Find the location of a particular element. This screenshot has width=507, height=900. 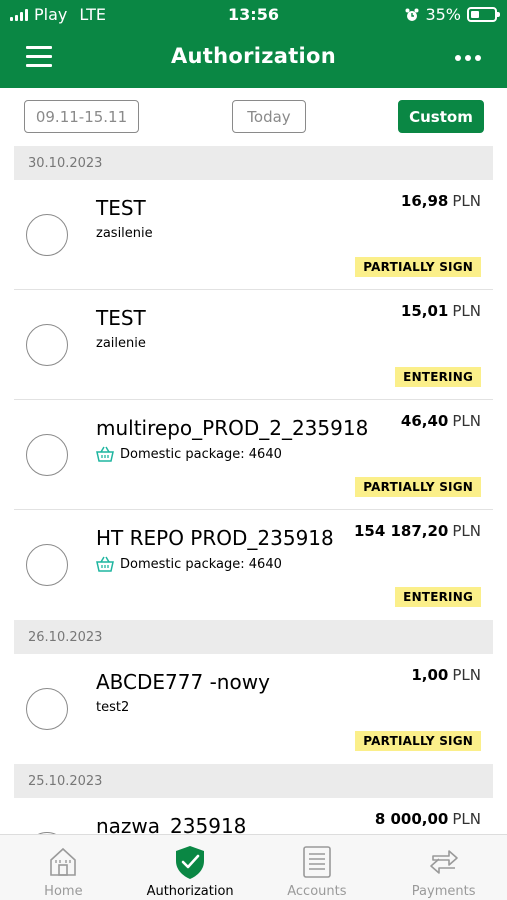

amount-value: 1,00 is located at coordinates (430, 675).